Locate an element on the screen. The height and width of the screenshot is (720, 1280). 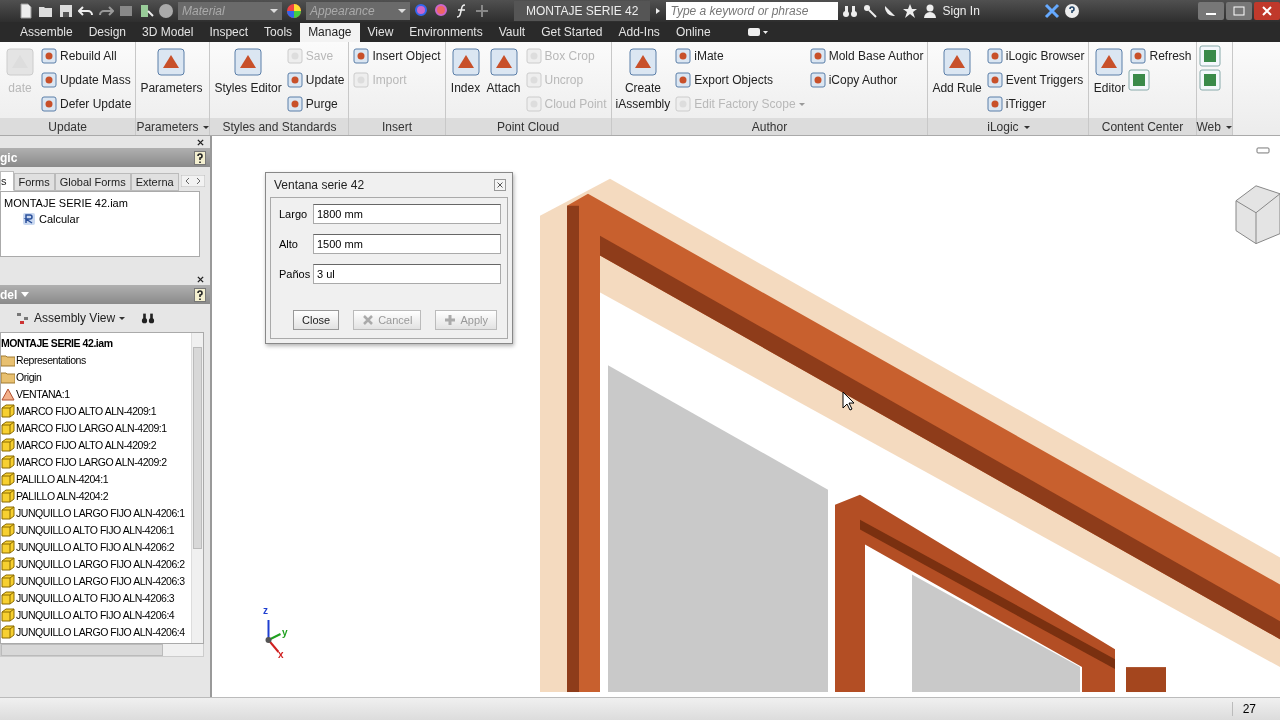
search-field: Type a keyword or phrase is located at coordinates (752, 11).